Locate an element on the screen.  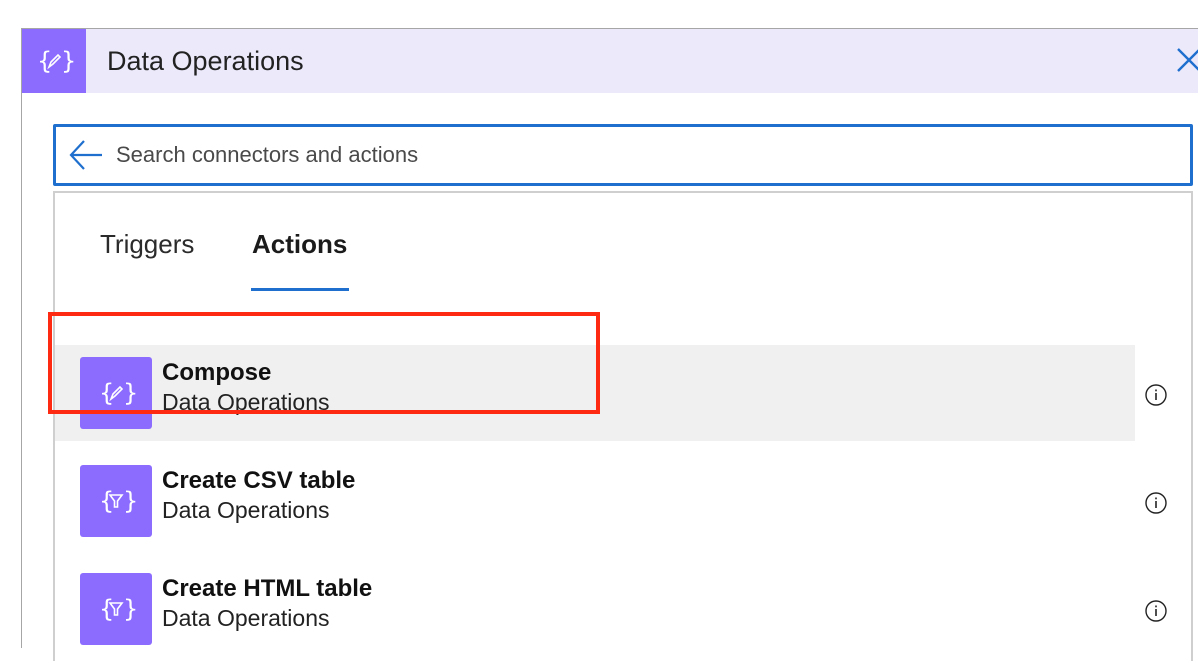
close-icon is located at coordinates (1186, 60).